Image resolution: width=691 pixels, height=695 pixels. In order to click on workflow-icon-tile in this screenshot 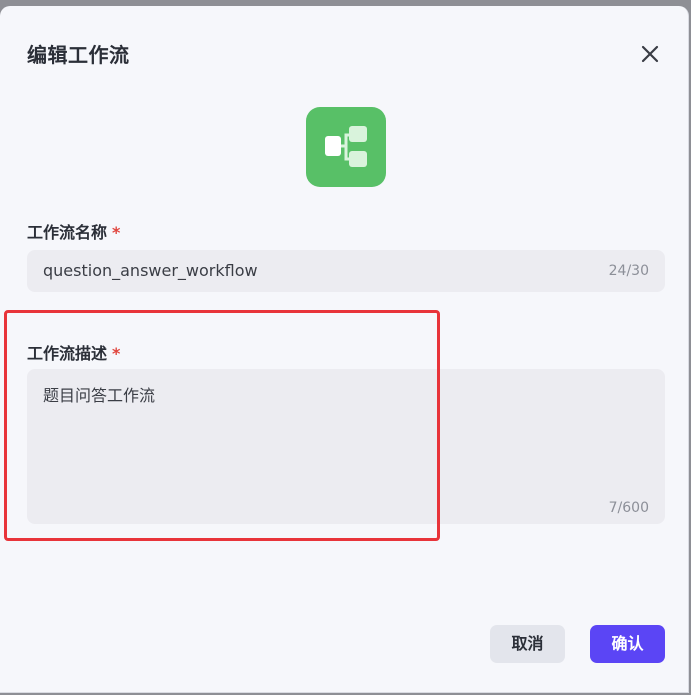, I will do `click(346, 147)`.